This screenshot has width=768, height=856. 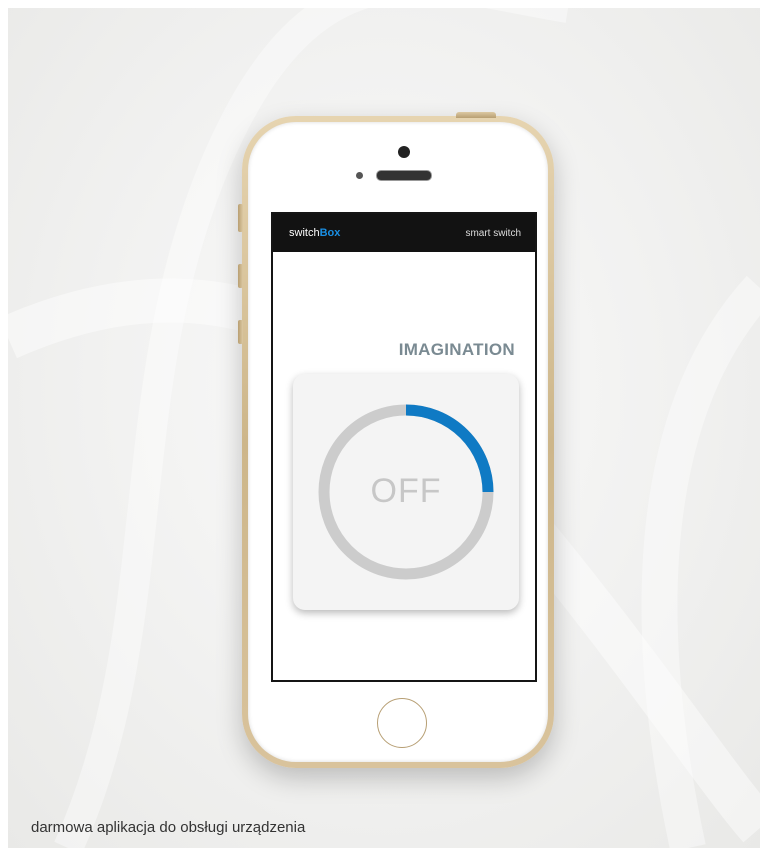 I want to click on app-subtitle: smart switch, so click(x=493, y=233).